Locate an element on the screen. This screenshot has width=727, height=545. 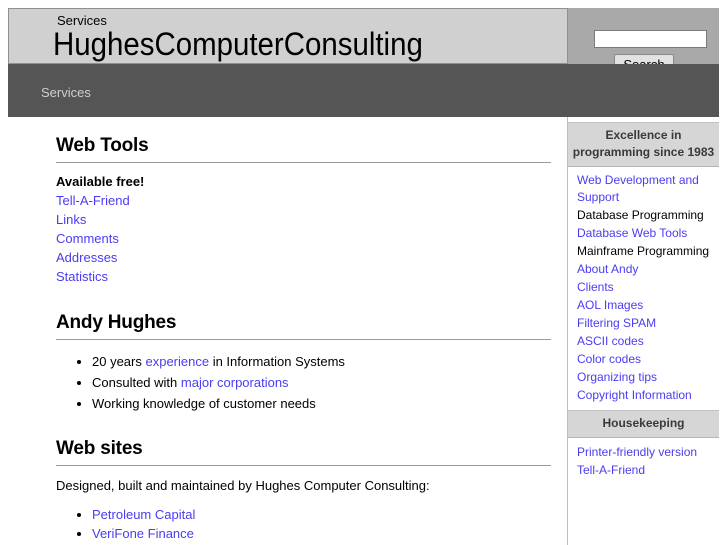
sidebar-item-aol-images: AOL Images is located at coordinates (610, 305).